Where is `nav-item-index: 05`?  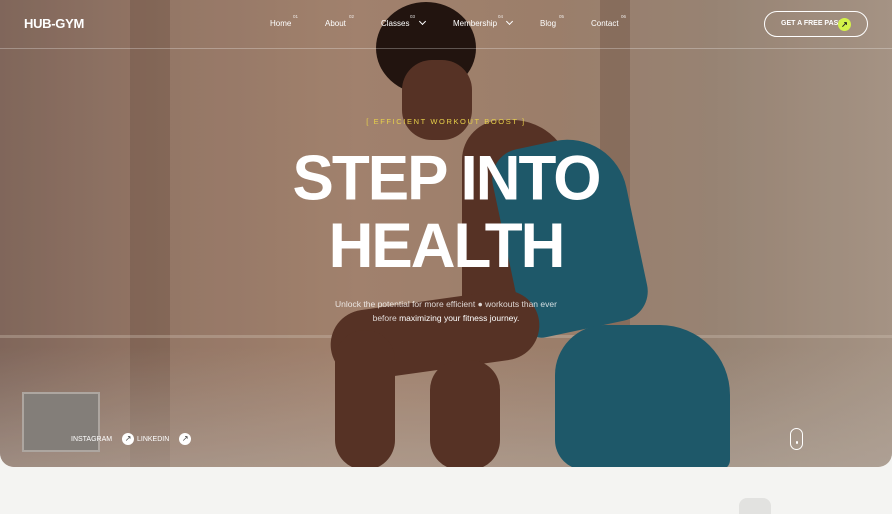 nav-item-index: 05 is located at coordinates (562, 16).